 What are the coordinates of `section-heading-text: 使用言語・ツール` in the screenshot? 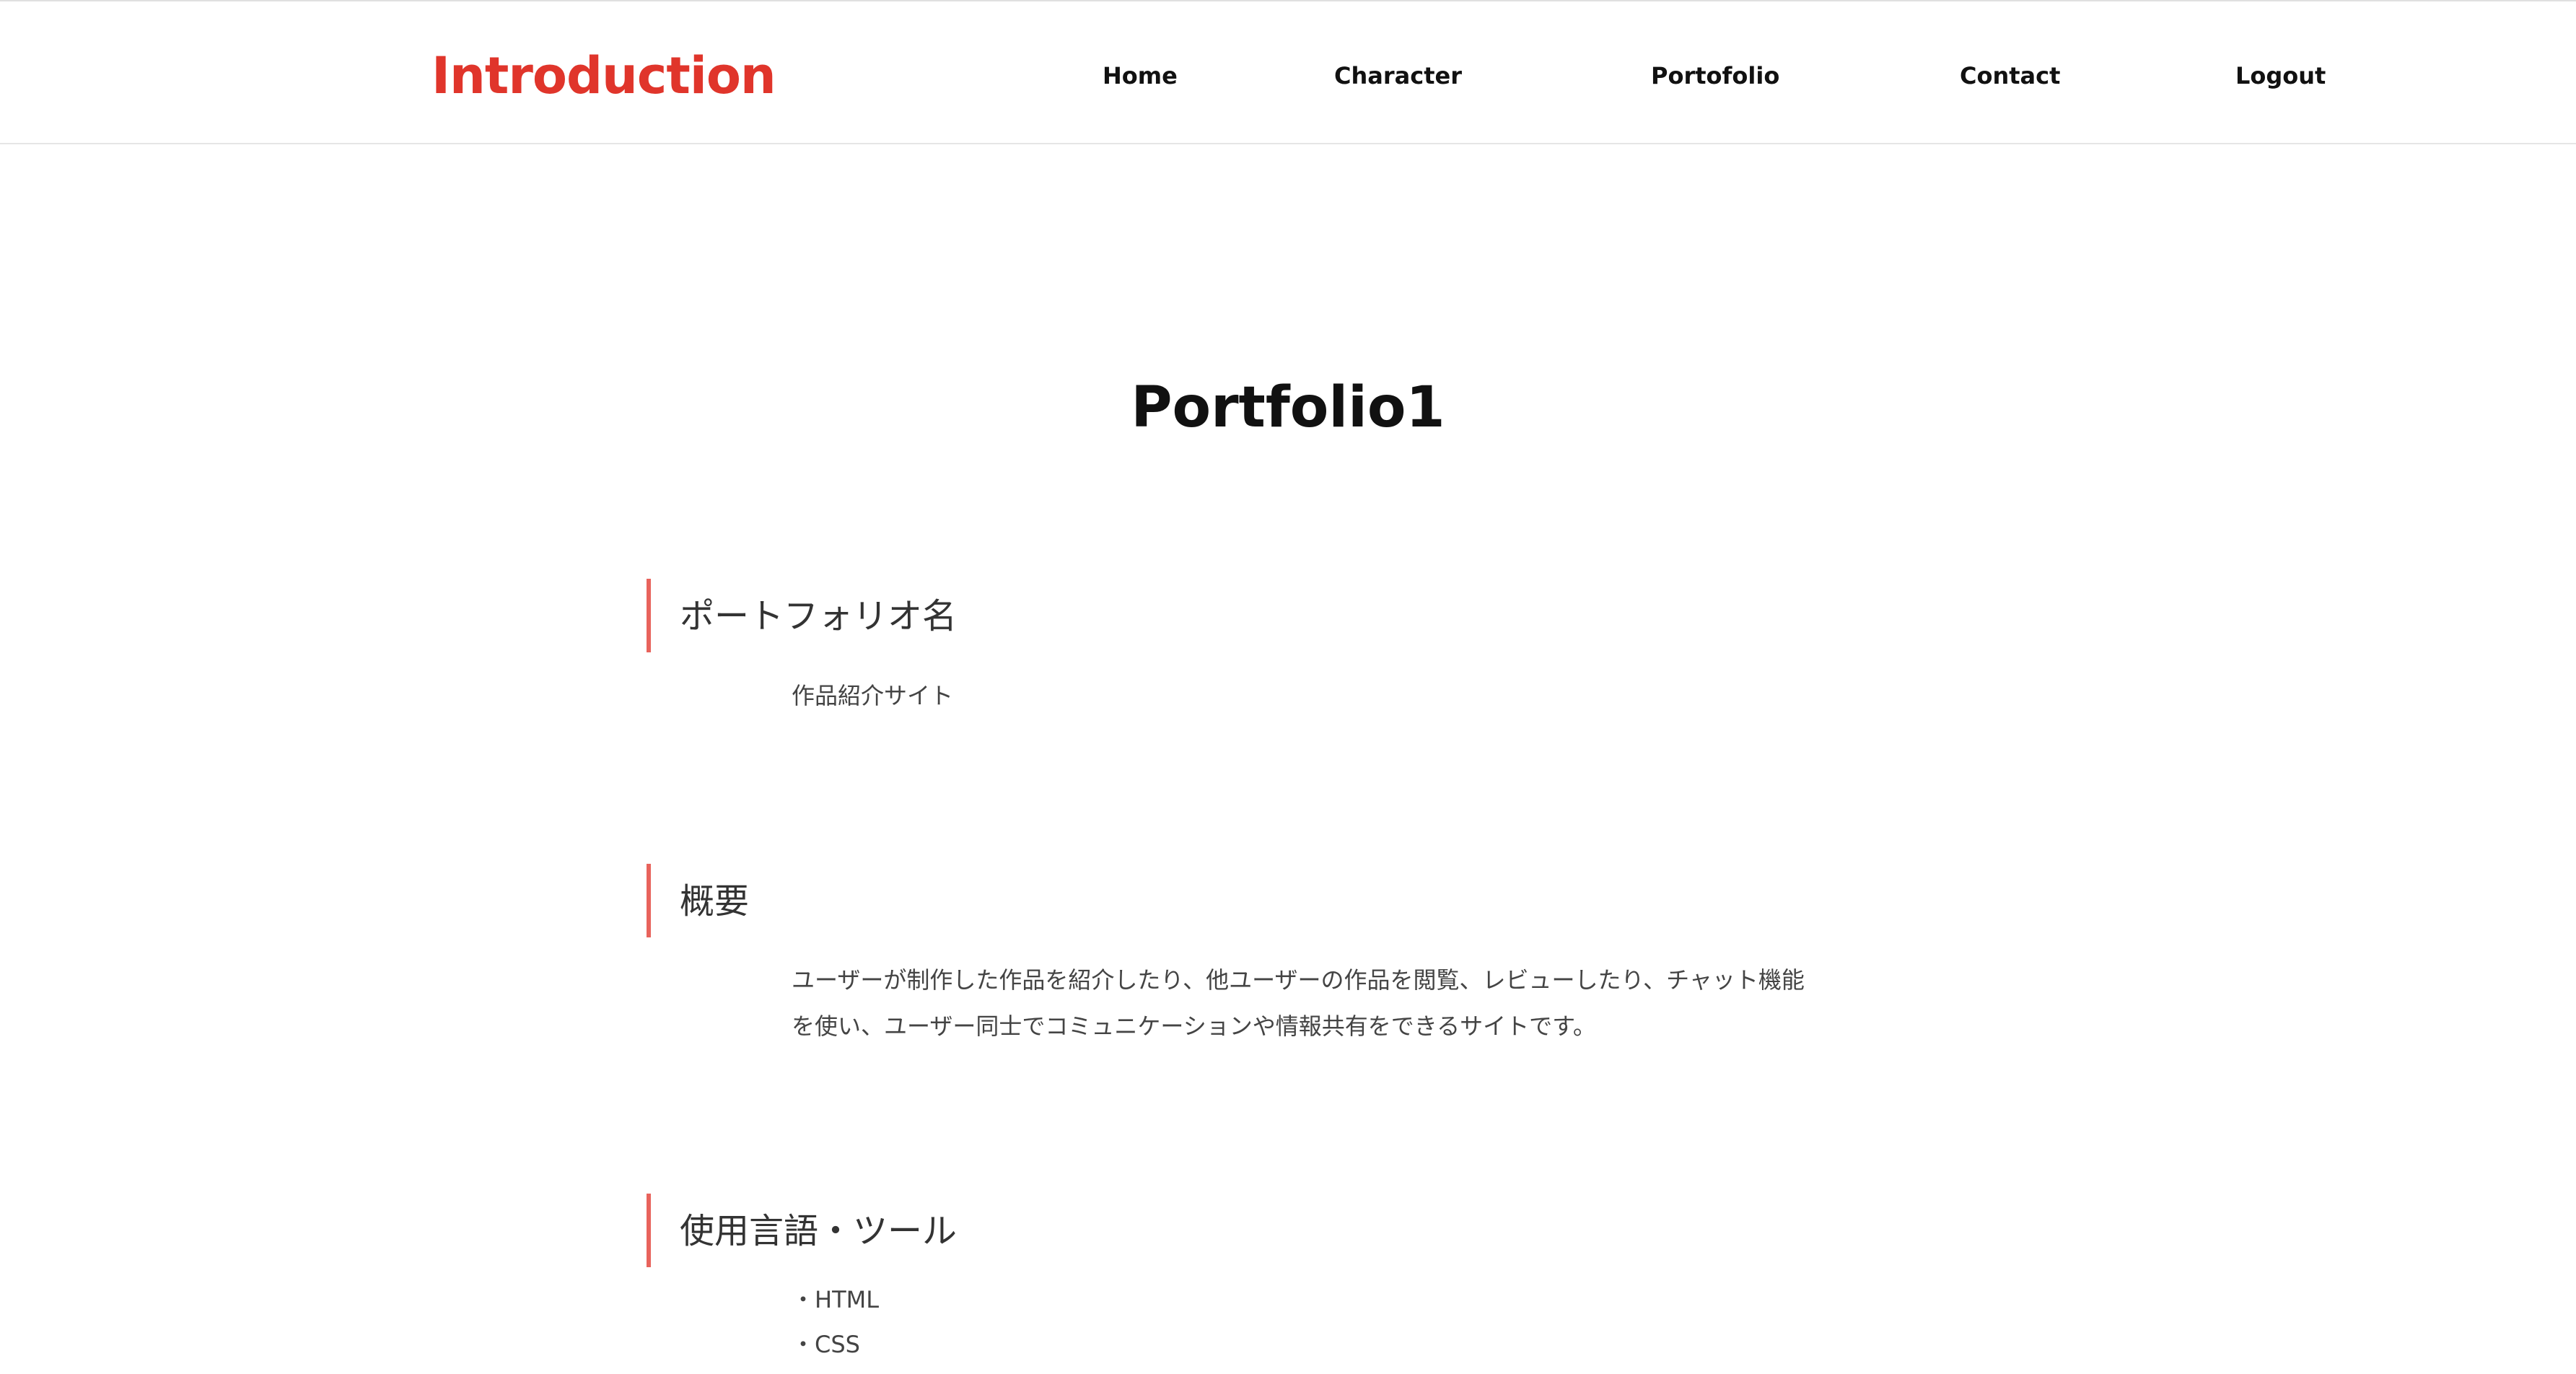 It's located at (819, 1231).